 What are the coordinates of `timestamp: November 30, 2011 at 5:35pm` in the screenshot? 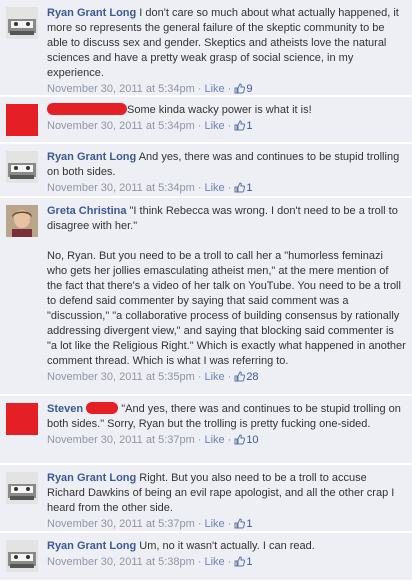 It's located at (121, 377).